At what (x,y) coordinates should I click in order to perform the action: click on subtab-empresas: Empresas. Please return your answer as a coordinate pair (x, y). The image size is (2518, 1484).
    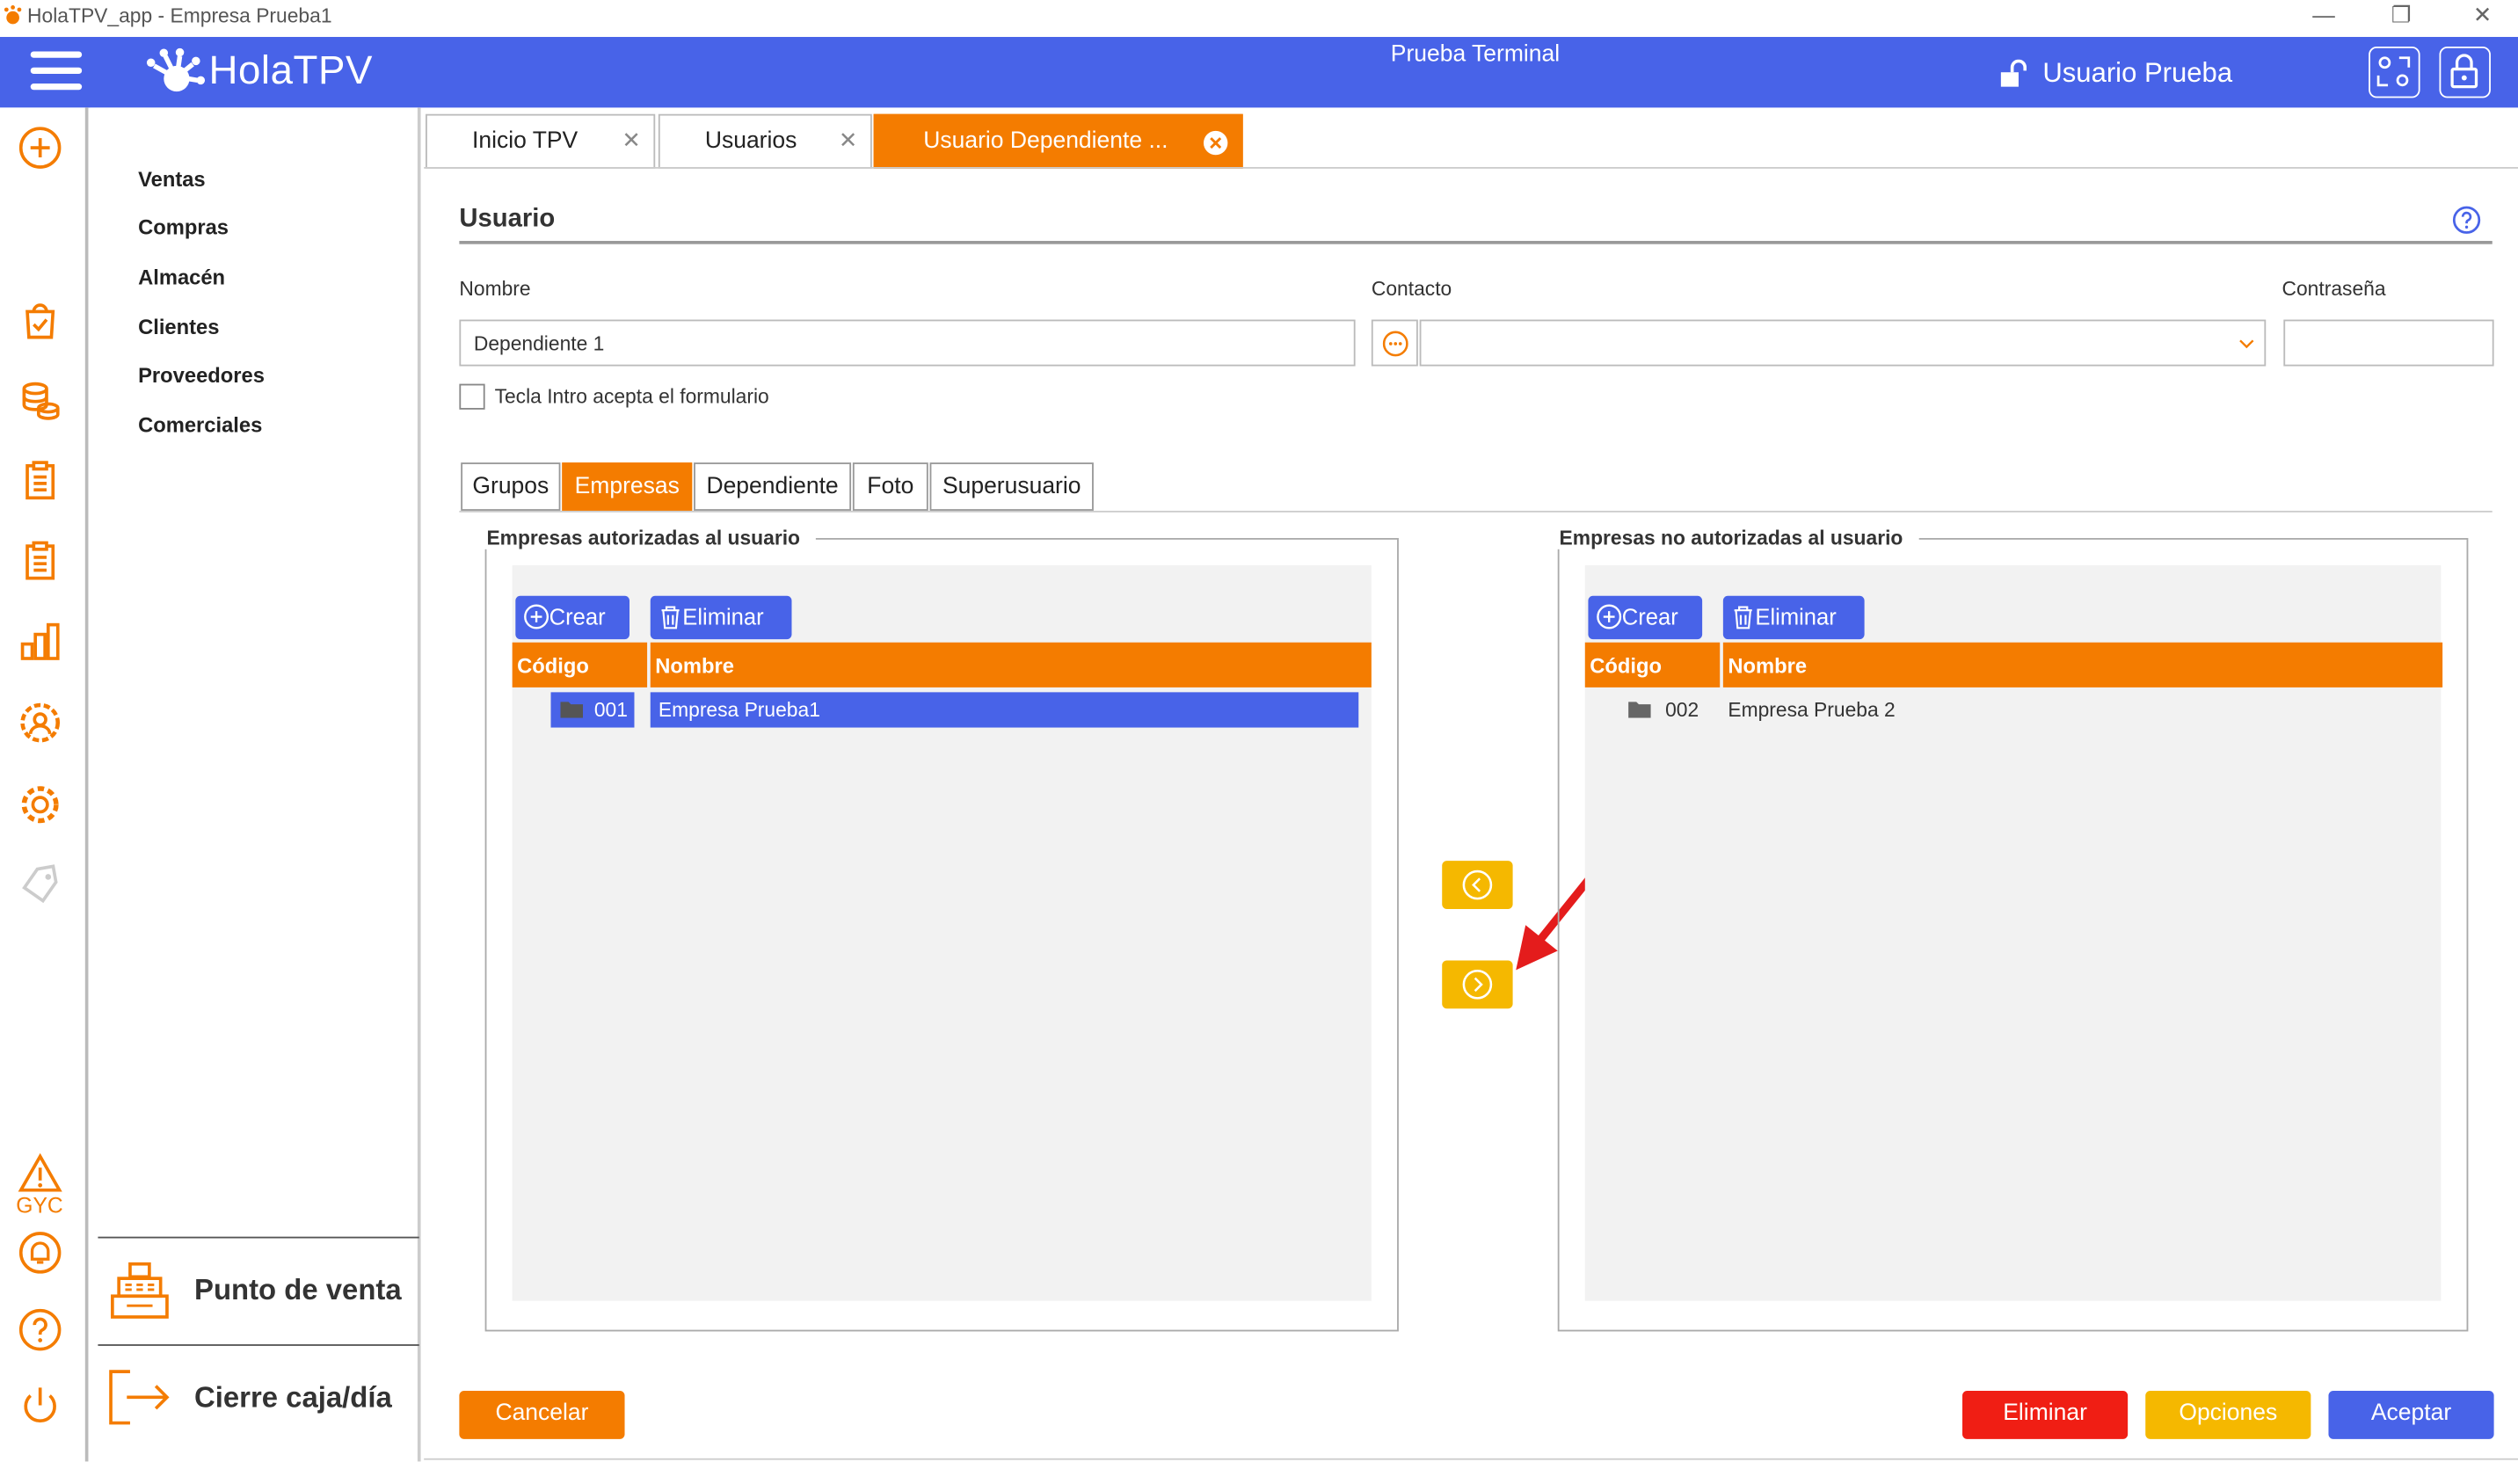
    Looking at the image, I should click on (628, 487).